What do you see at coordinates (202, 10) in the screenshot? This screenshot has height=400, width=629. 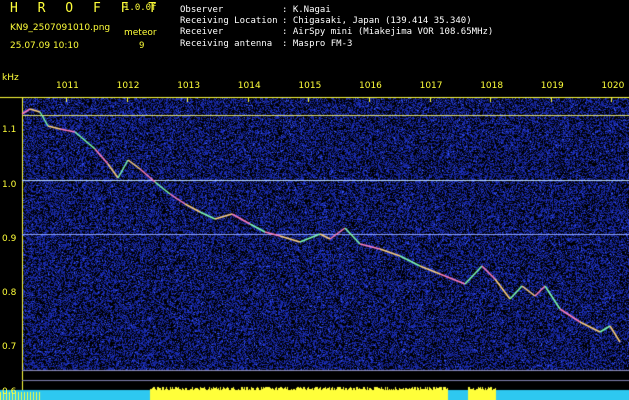 I see `observer-label: Observer` at bounding box center [202, 10].